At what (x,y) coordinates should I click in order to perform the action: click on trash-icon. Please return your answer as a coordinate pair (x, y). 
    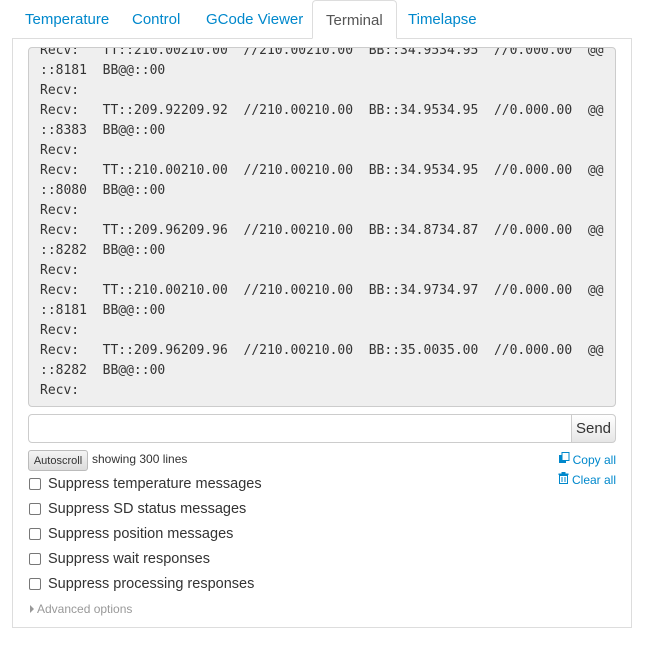
    Looking at the image, I should click on (563, 479).